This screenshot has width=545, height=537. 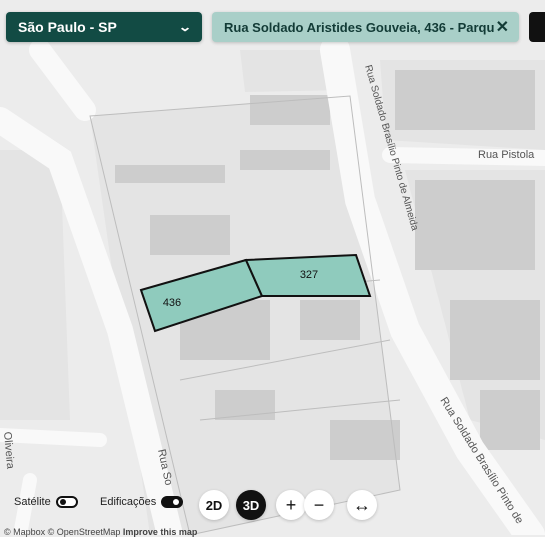 I want to click on buildings-label: Edificações, so click(x=128, y=502).